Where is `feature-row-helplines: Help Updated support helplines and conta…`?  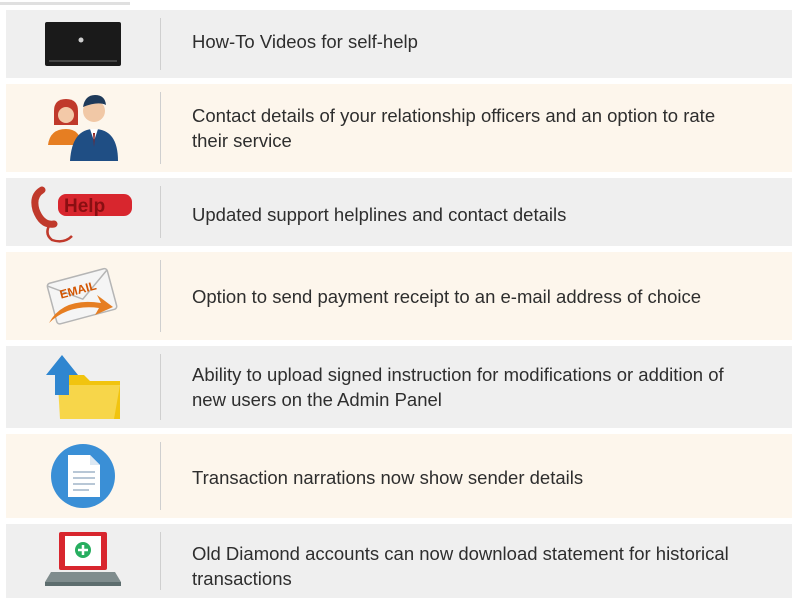 feature-row-helplines: Help Updated support helplines and conta… is located at coordinates (399, 212).